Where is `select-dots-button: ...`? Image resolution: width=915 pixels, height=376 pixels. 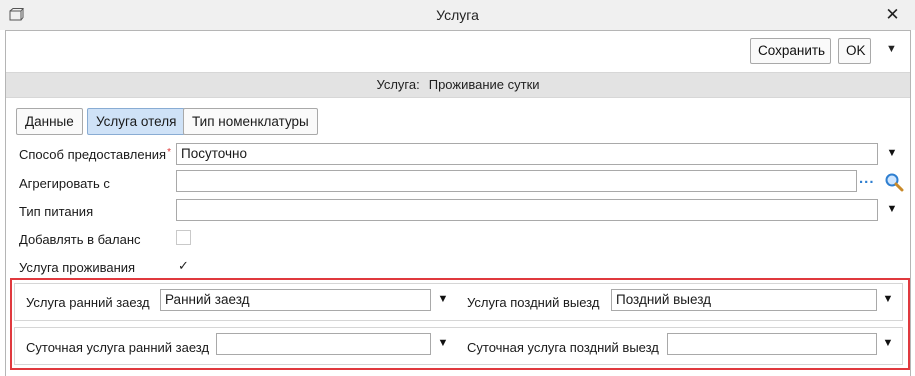 select-dots-button: ... is located at coordinates (867, 178).